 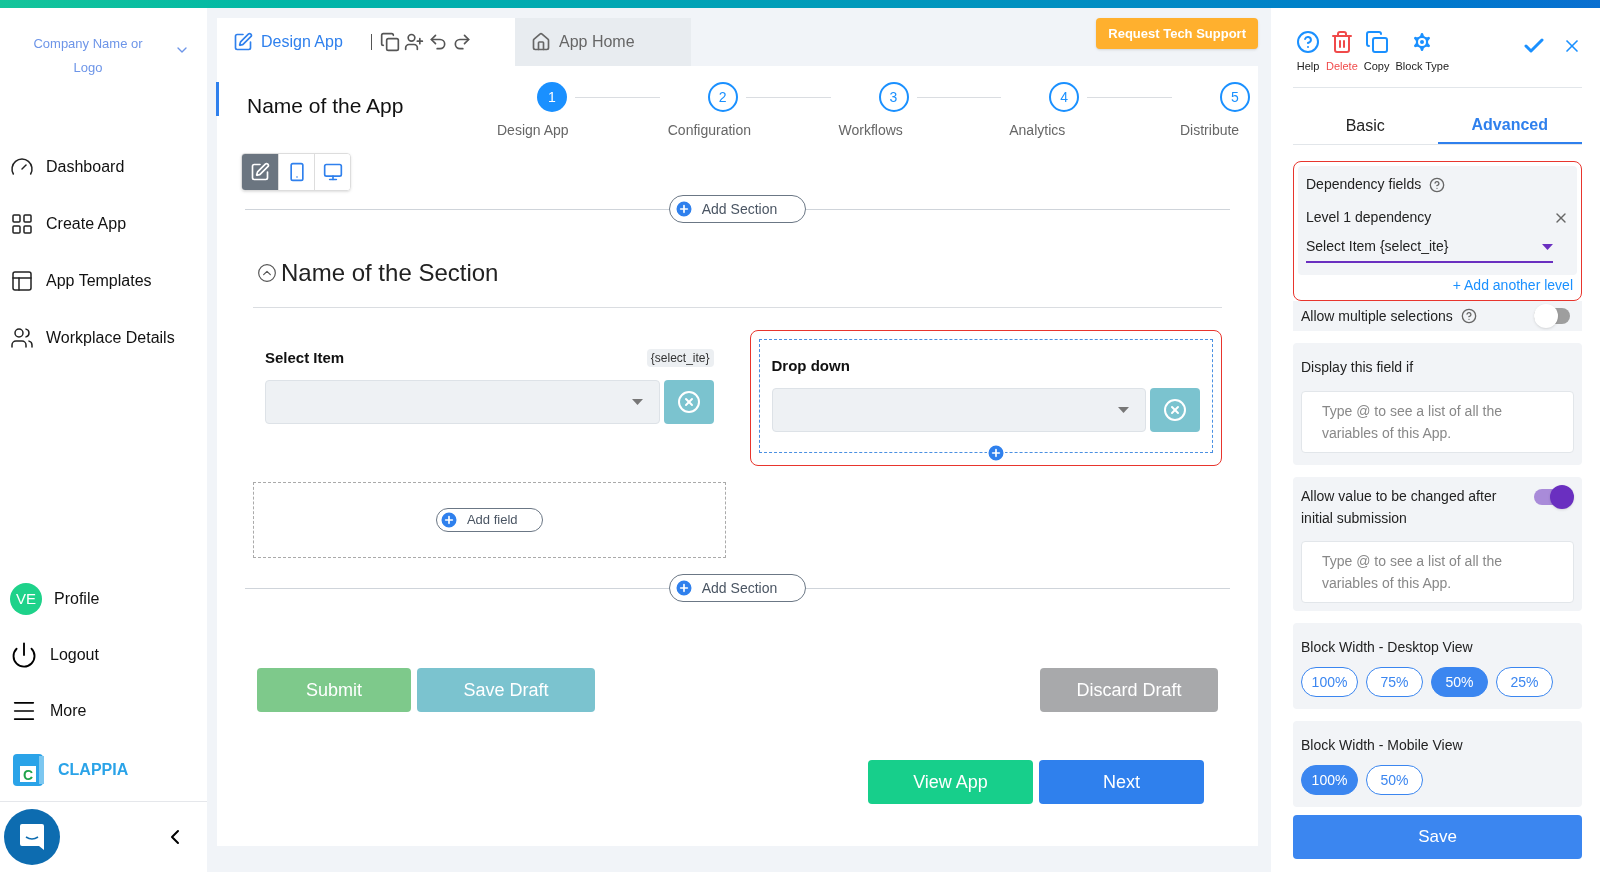 I want to click on nav-link: Workplace Details, so click(x=110, y=337).